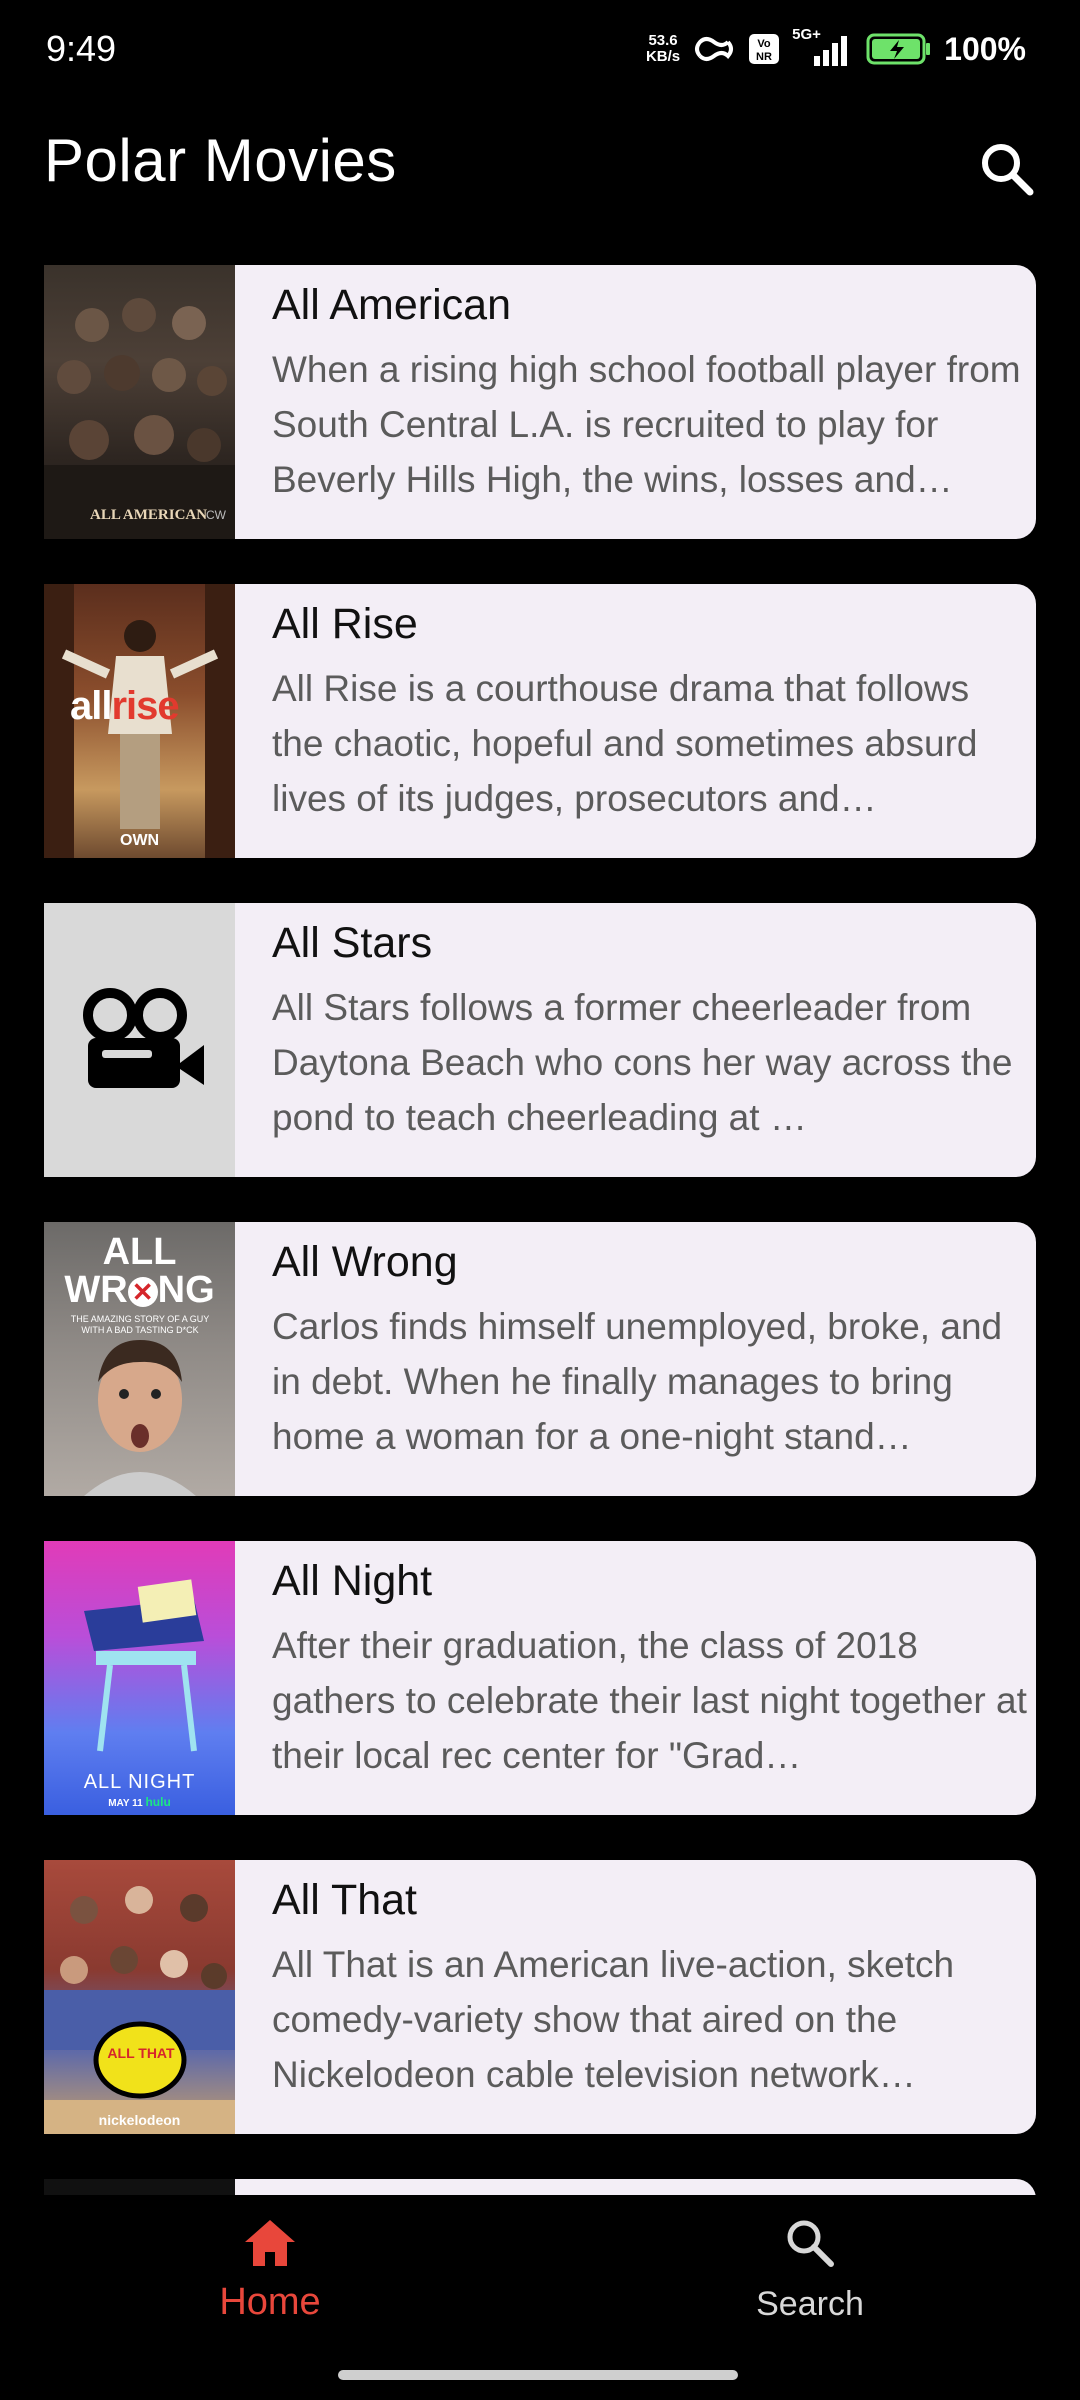  I want to click on battery-percentage: 100%, so click(985, 48).